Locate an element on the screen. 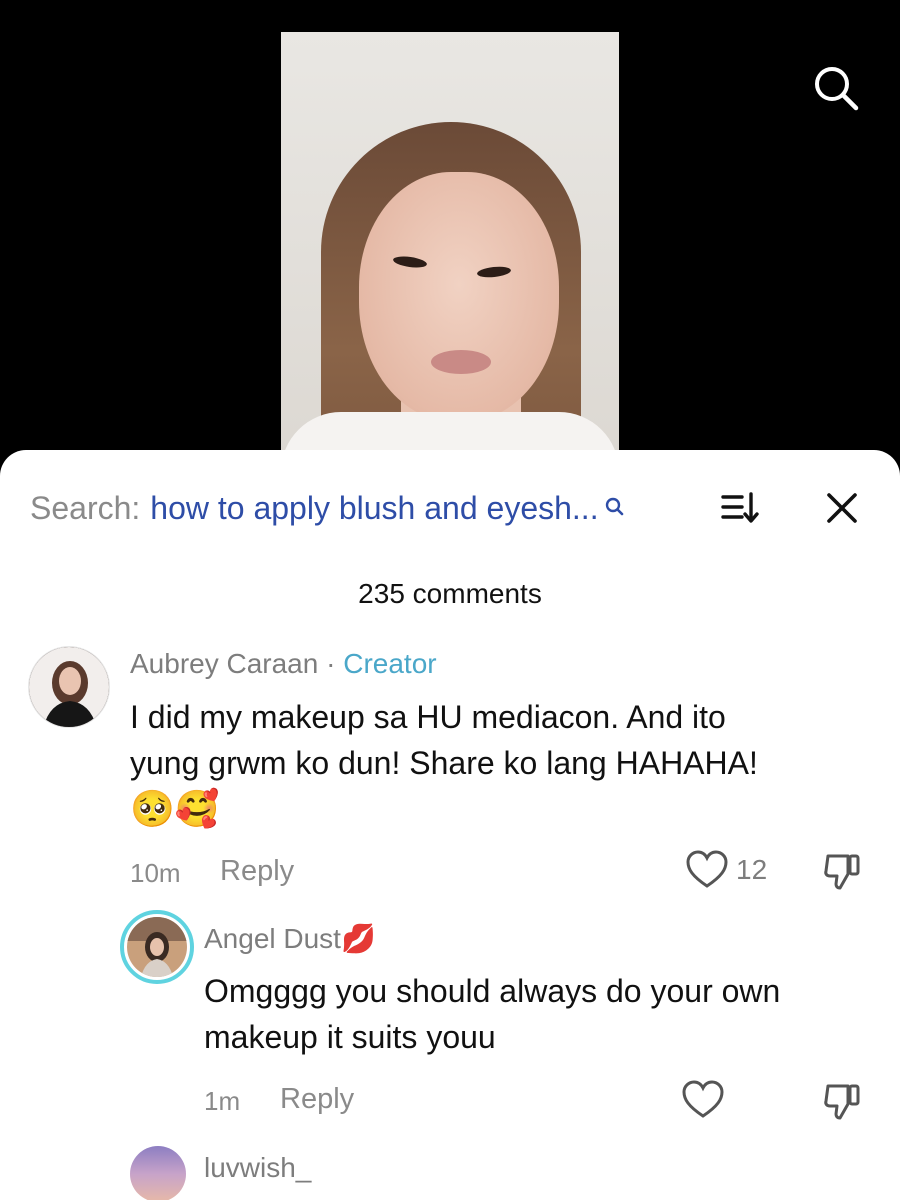 This screenshot has height=1200, width=900. comment-text-line: yung grwm ko dun! Share ko lang HAHAHA! is located at coordinates (444, 763).